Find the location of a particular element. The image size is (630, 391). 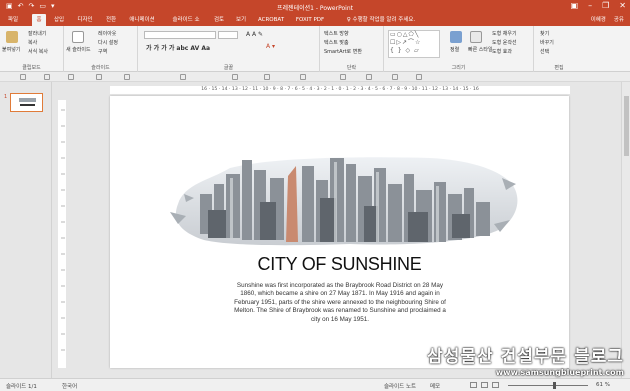

user-name: 이혜경 is located at coordinates (598, 20).